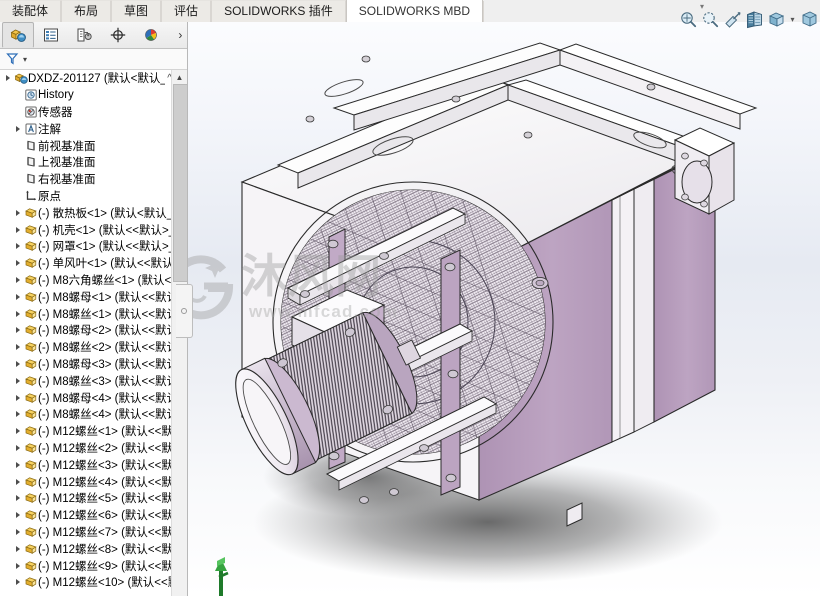 This screenshot has width=820, height=596. What do you see at coordinates (86, 78) in the screenshot?
I see `feature-tree-row: DXDZ-201127 (默认<默认_显示状态^` at bounding box center [86, 78].